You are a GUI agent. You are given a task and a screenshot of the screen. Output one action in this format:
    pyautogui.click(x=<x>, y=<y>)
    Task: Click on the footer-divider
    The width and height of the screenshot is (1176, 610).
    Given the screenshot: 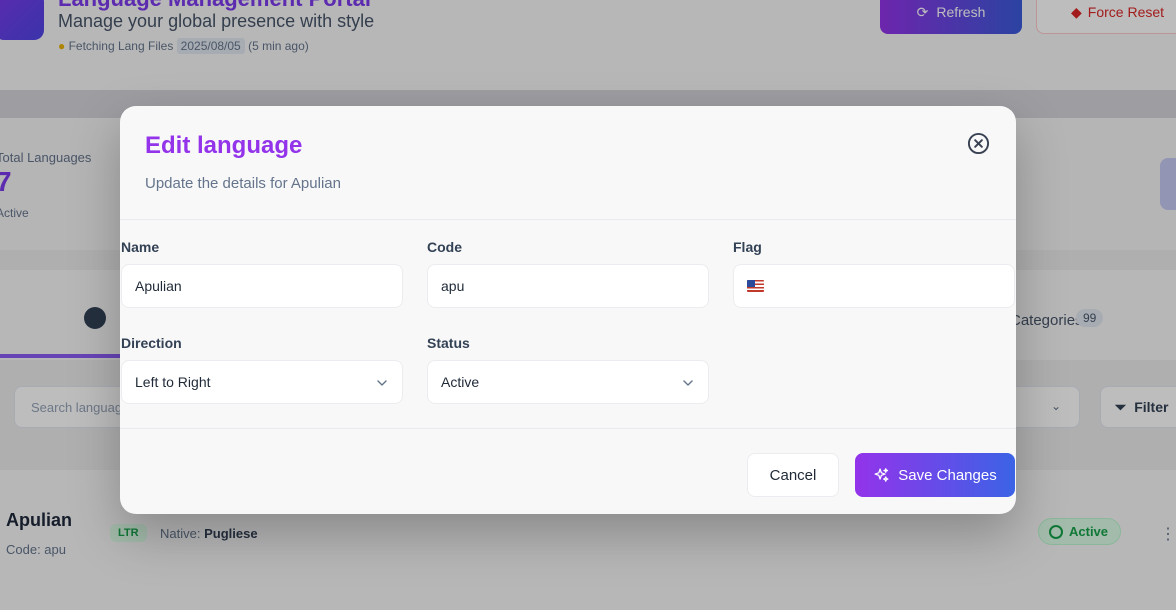 What is the action you would take?
    pyautogui.click(x=568, y=428)
    